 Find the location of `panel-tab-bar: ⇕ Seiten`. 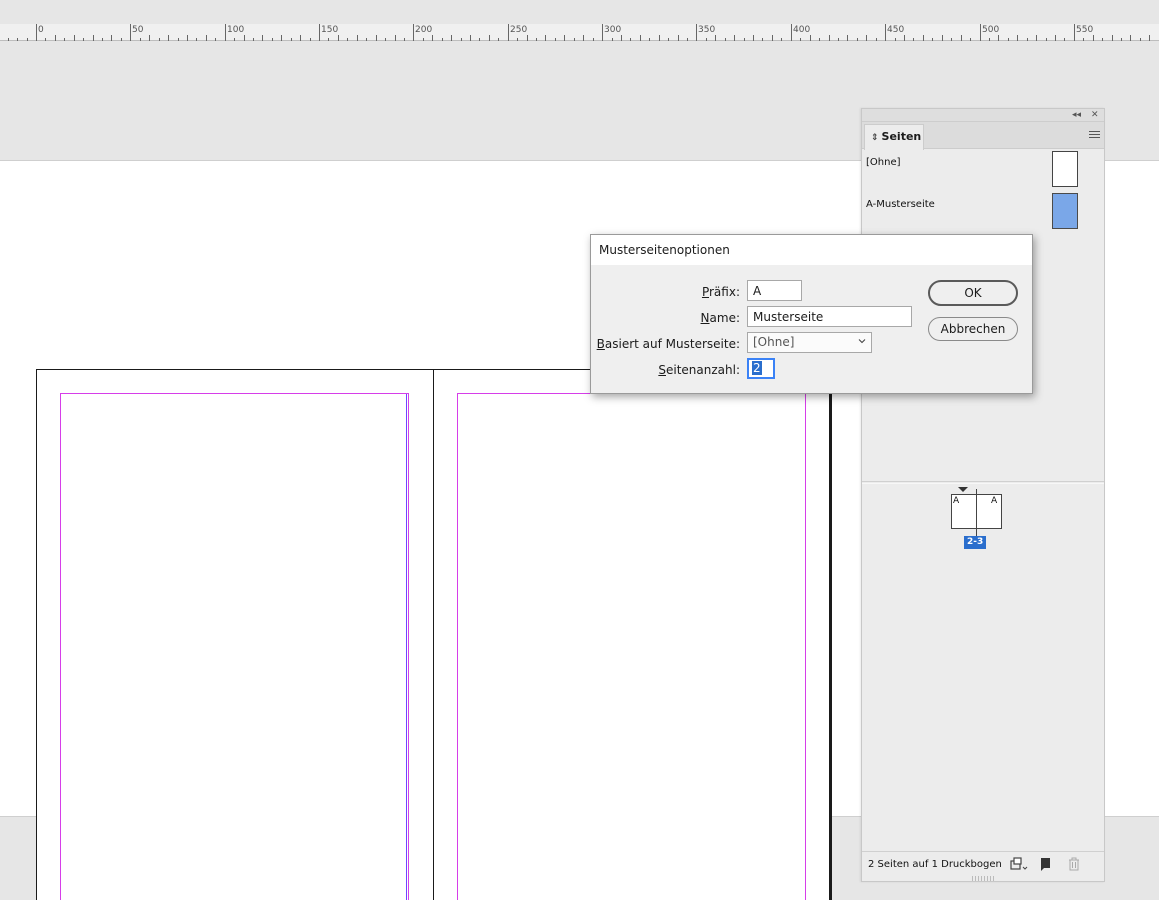

panel-tab-bar: ⇕ Seiten is located at coordinates (983, 136).